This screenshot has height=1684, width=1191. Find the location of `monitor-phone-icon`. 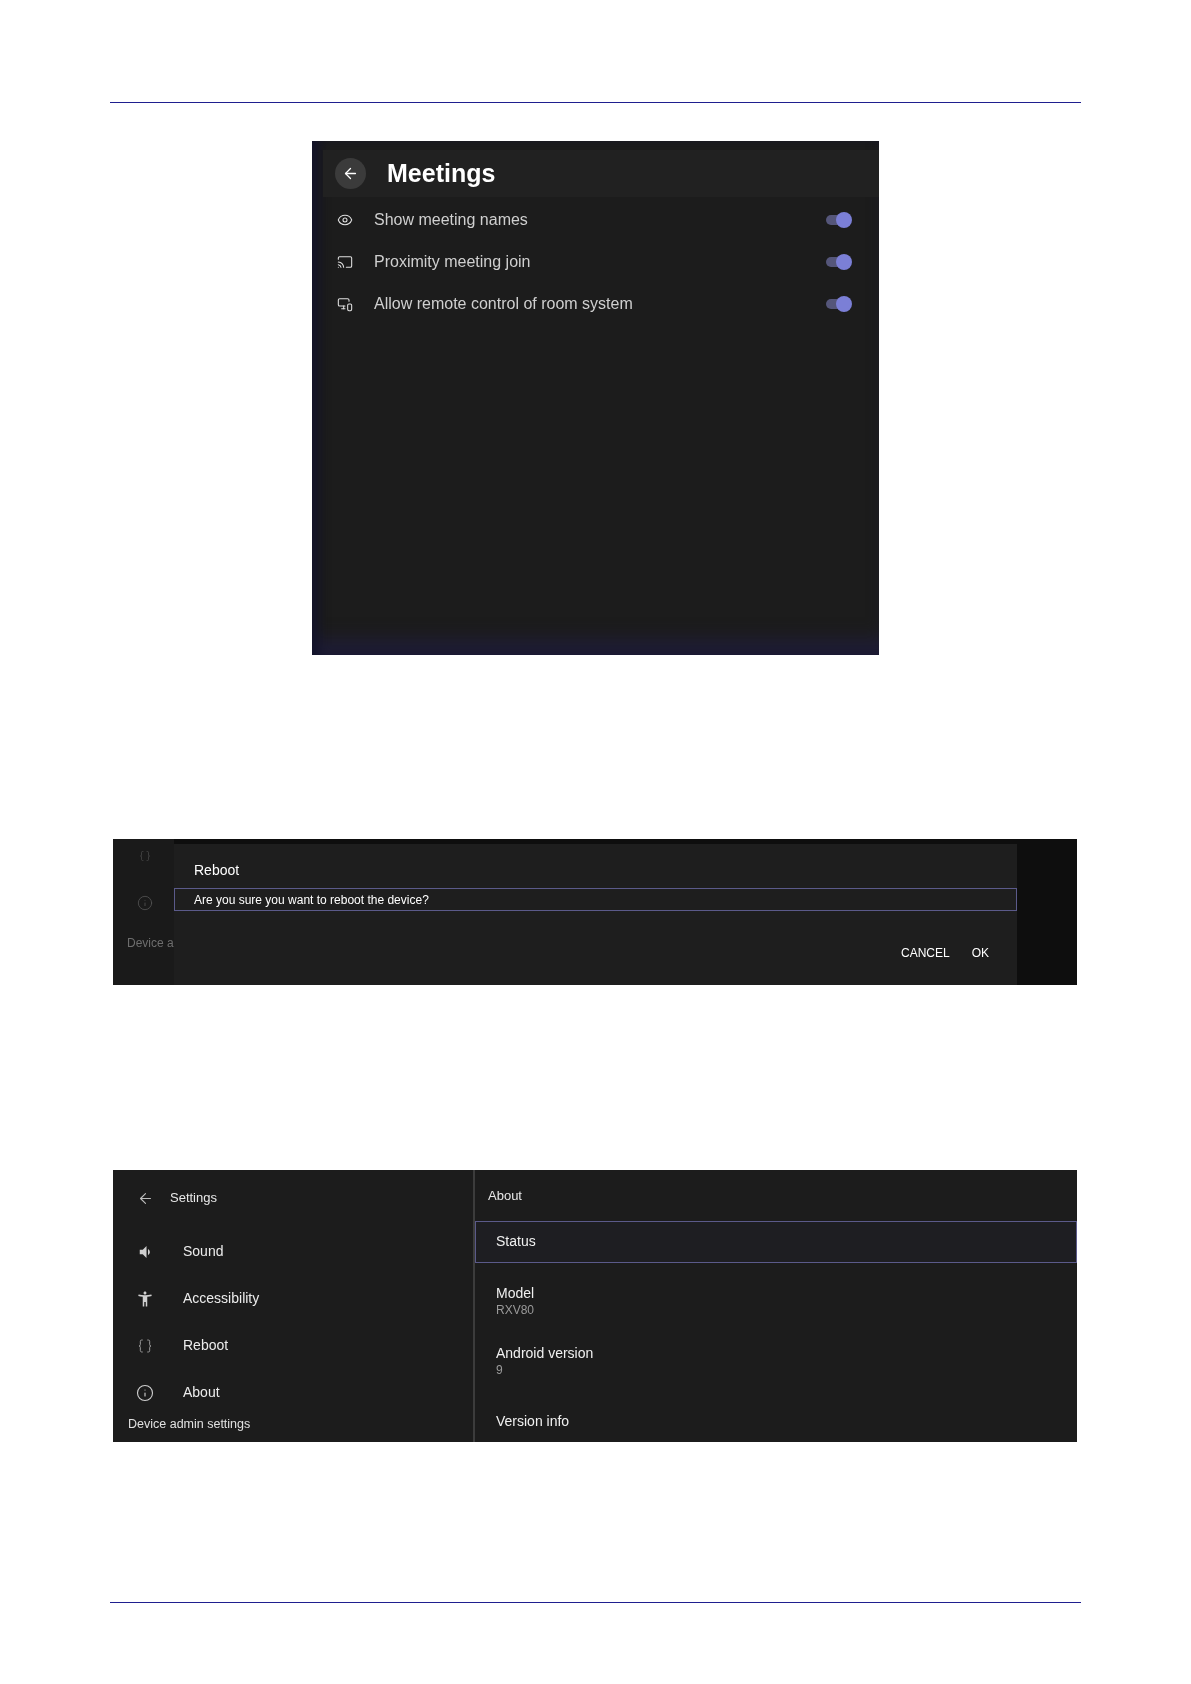

monitor-phone-icon is located at coordinates (345, 304).